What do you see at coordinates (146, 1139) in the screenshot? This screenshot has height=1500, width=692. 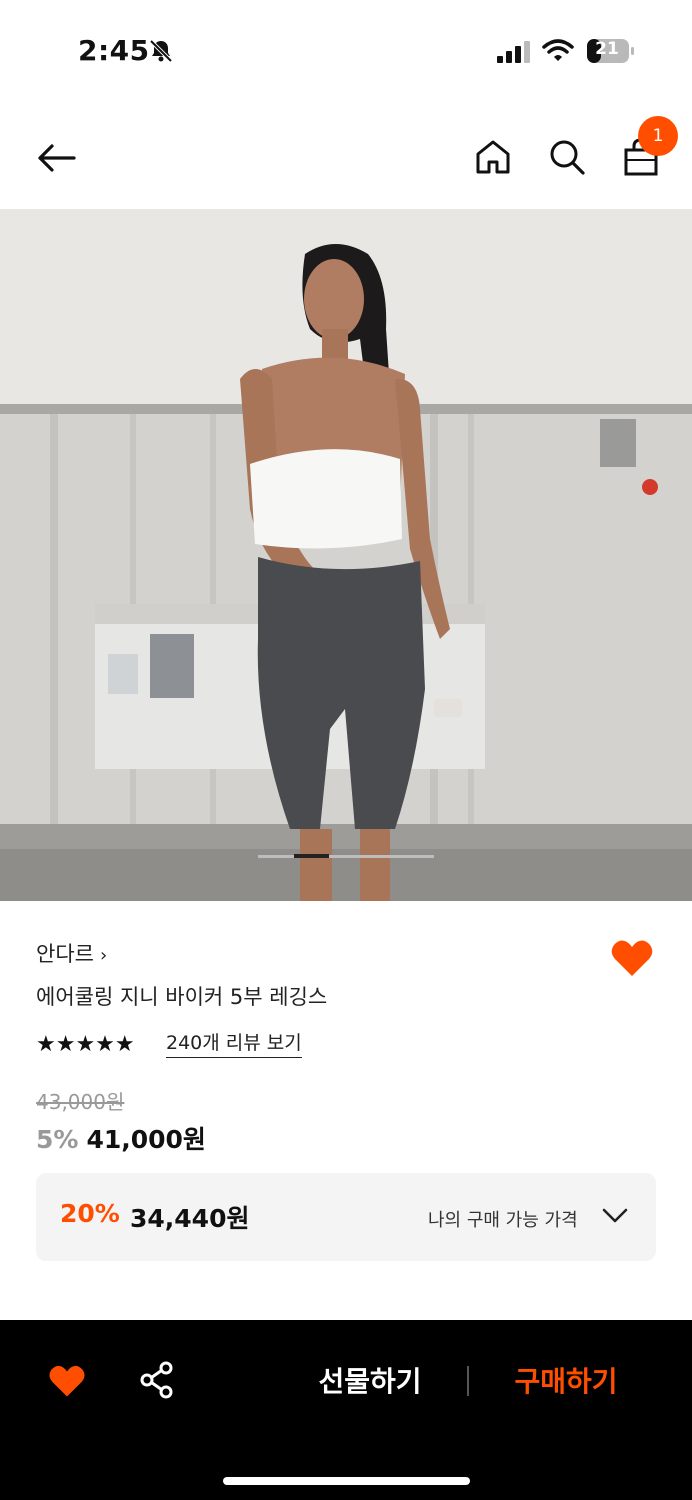 I see `sale-price: 41,000원` at bounding box center [146, 1139].